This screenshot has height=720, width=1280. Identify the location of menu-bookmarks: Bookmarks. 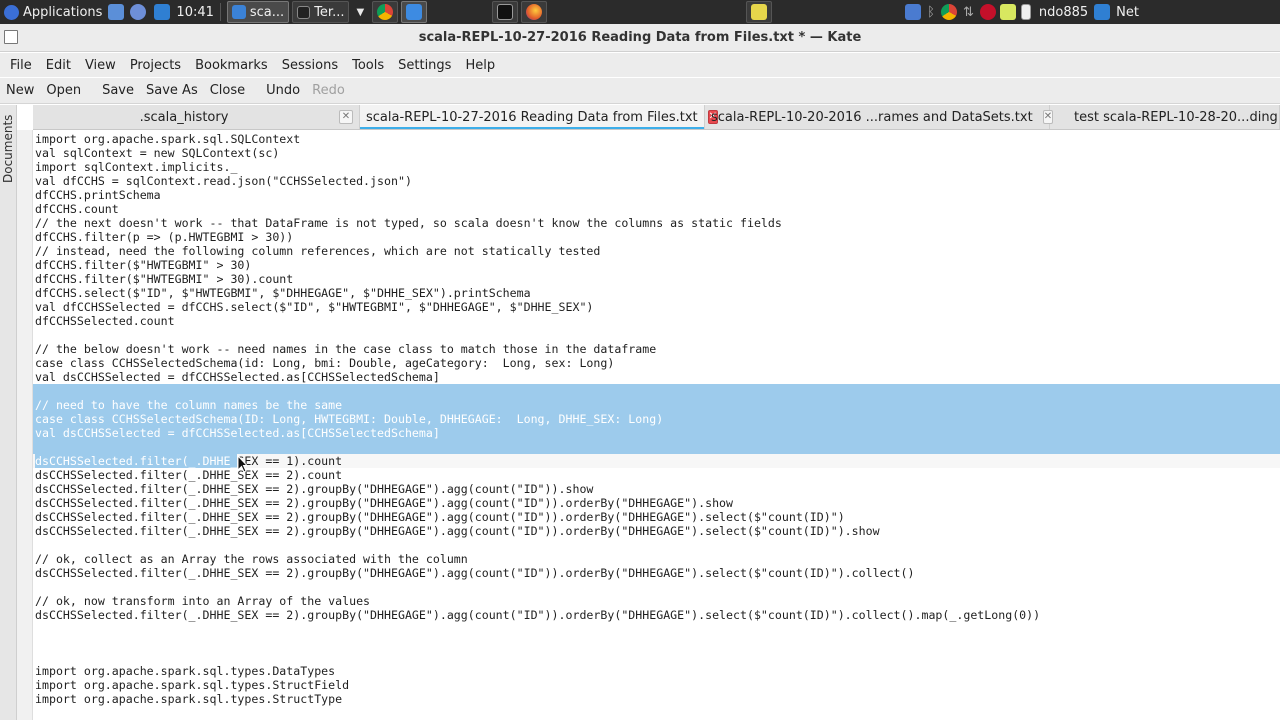
(231, 65).